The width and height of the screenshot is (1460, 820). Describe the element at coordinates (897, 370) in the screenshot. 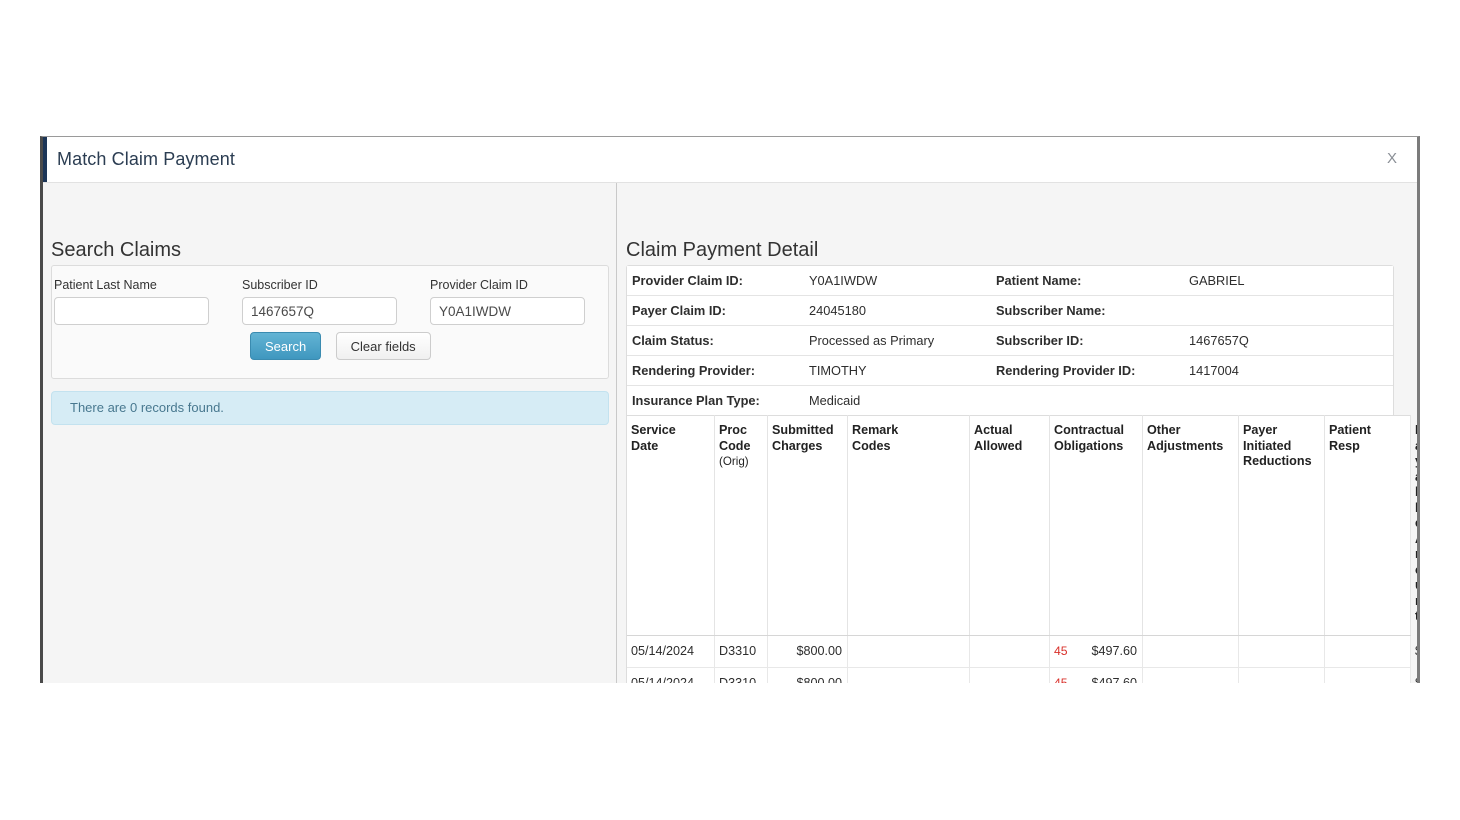

I see `rendering-provider-value: TIMOTHY` at that location.